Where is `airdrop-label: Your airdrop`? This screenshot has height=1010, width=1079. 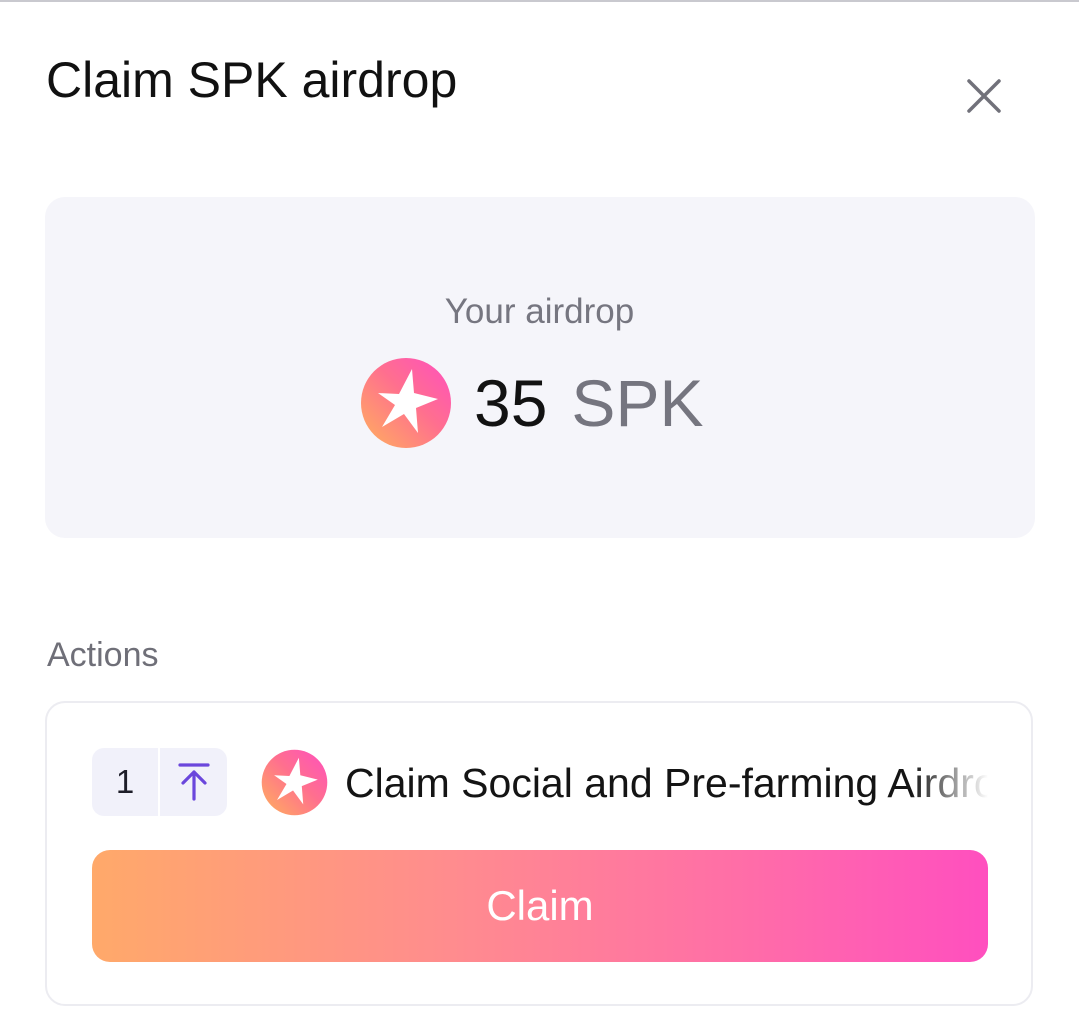 airdrop-label: Your airdrop is located at coordinates (539, 311).